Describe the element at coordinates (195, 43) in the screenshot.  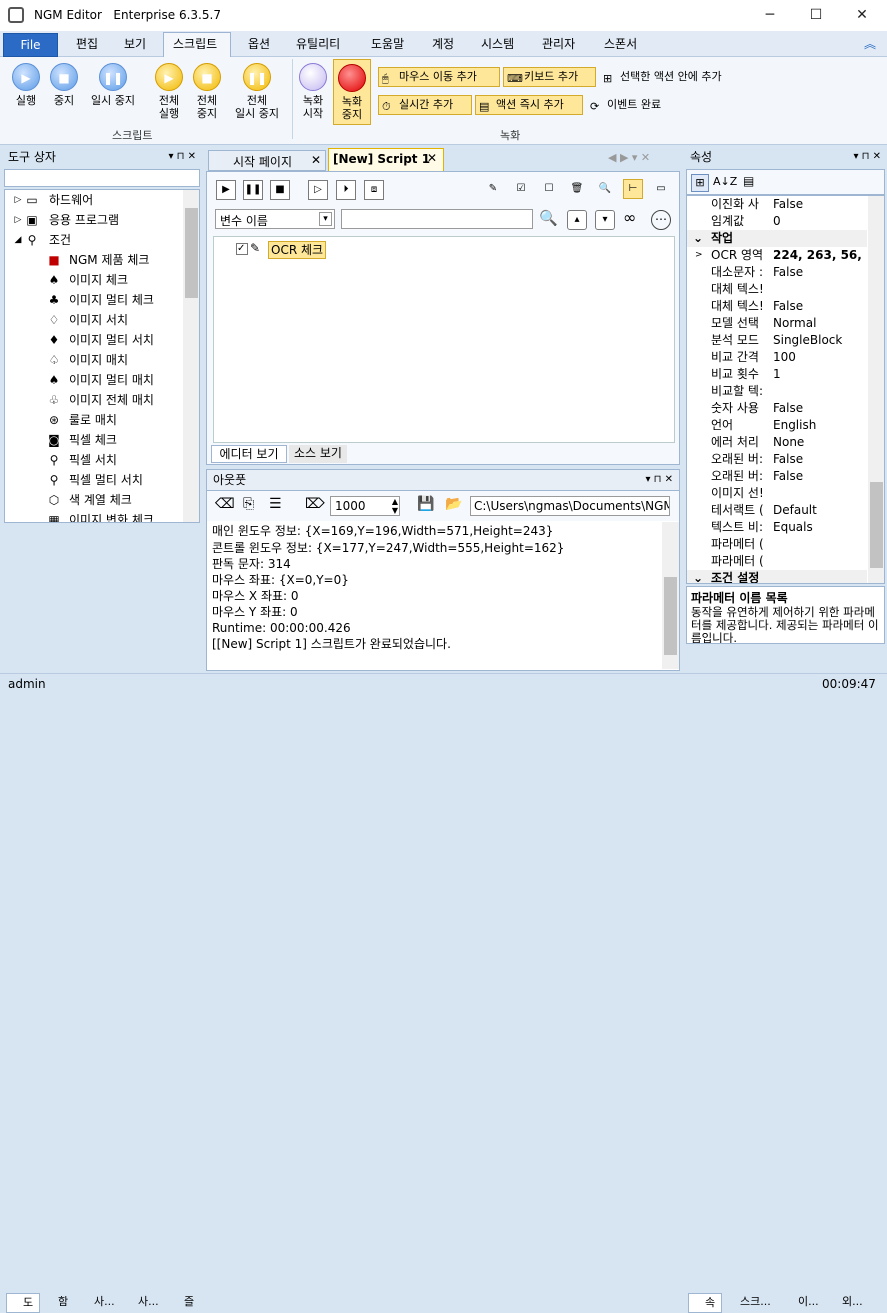
I see `tab-script: 스크립트` at that location.